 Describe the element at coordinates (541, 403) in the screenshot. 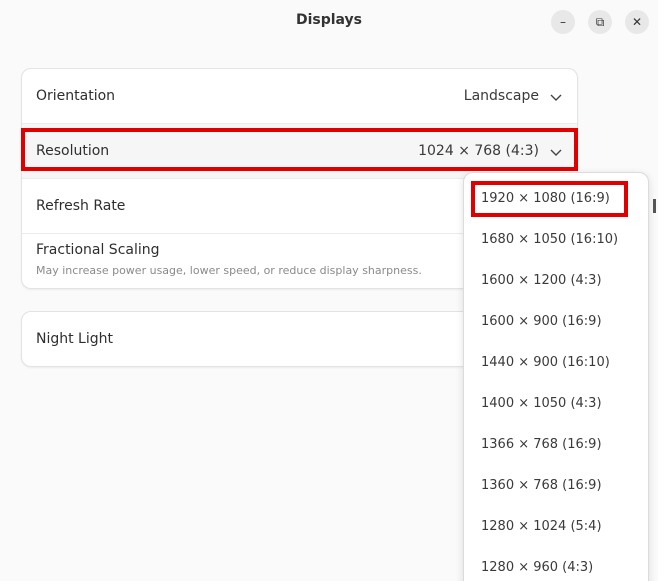

I see `resolution-option: 1400 × 1050 (4:3)` at that location.